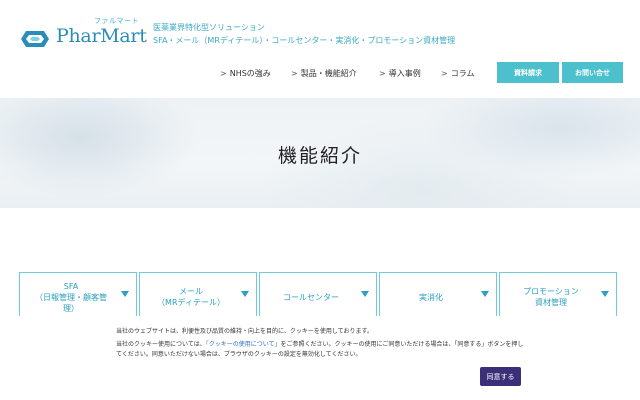 The width and height of the screenshot is (640, 400). Describe the element at coordinates (161, 344) in the screenshot. I see `cookie-text-pre: 当社のクッキー使用については、` at that location.